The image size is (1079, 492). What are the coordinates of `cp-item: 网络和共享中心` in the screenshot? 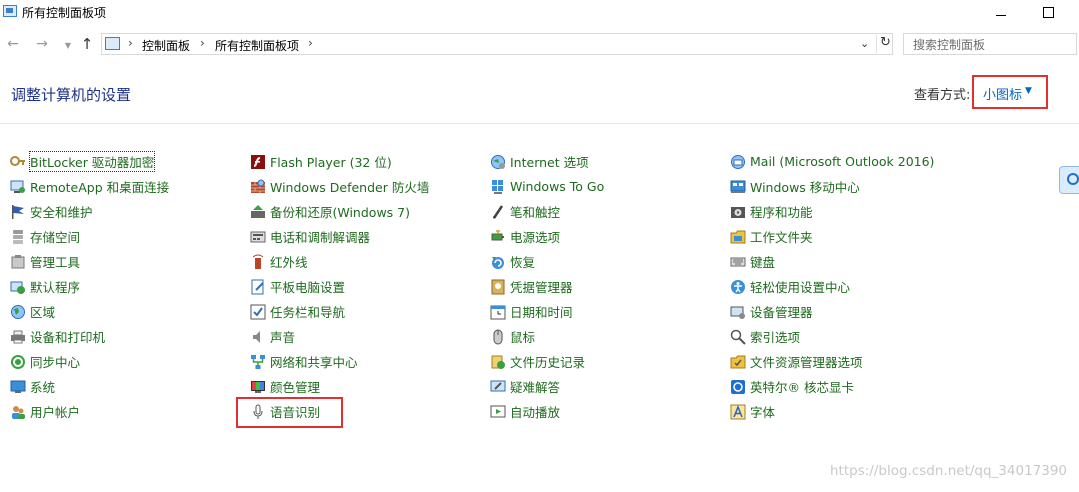 It's located at (339, 361).